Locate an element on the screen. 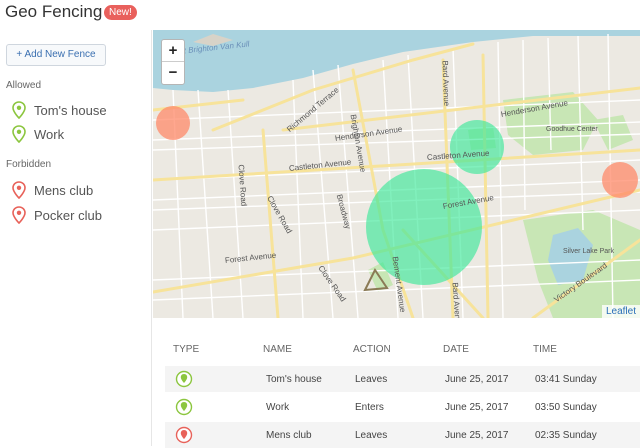 The height and width of the screenshot is (448, 640). header-action: ACTION is located at coordinates (372, 349).